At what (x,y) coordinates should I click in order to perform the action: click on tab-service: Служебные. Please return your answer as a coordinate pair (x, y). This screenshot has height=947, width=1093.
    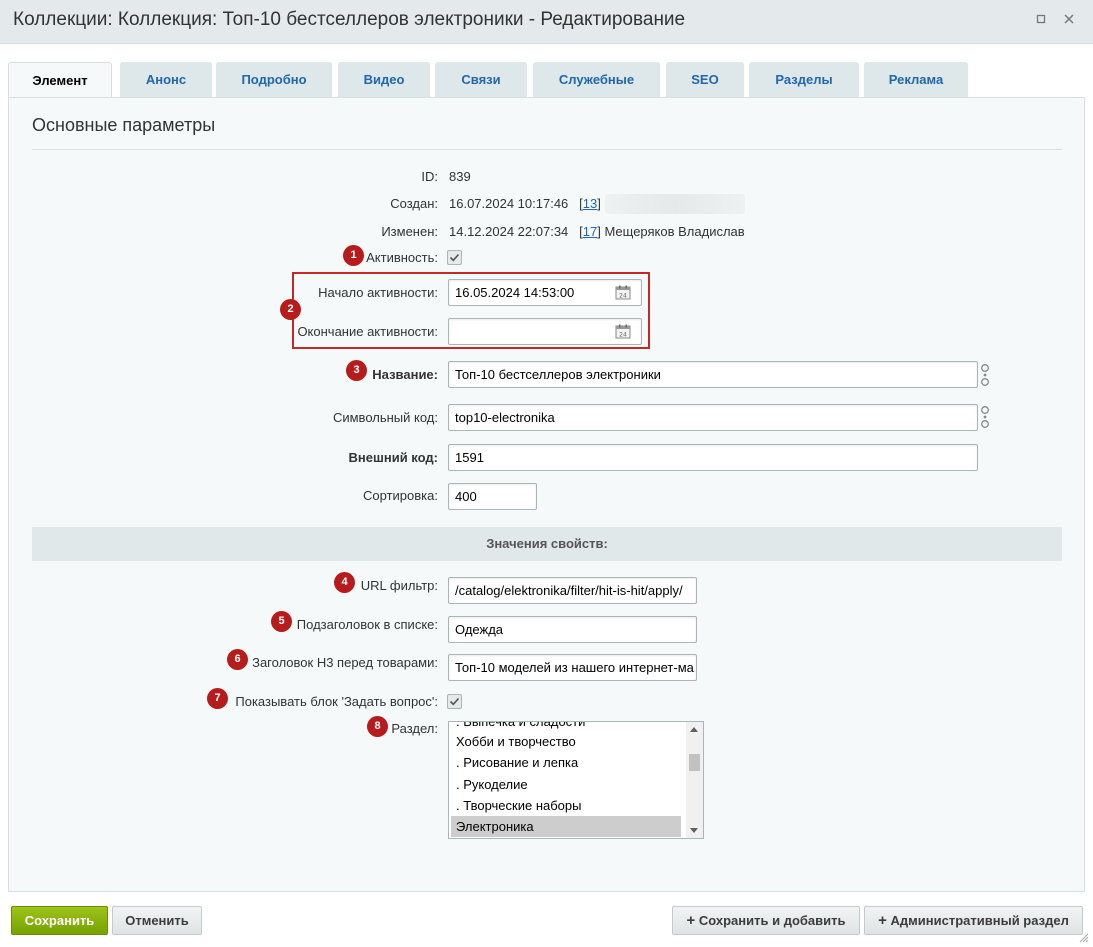
    Looking at the image, I should click on (596, 80).